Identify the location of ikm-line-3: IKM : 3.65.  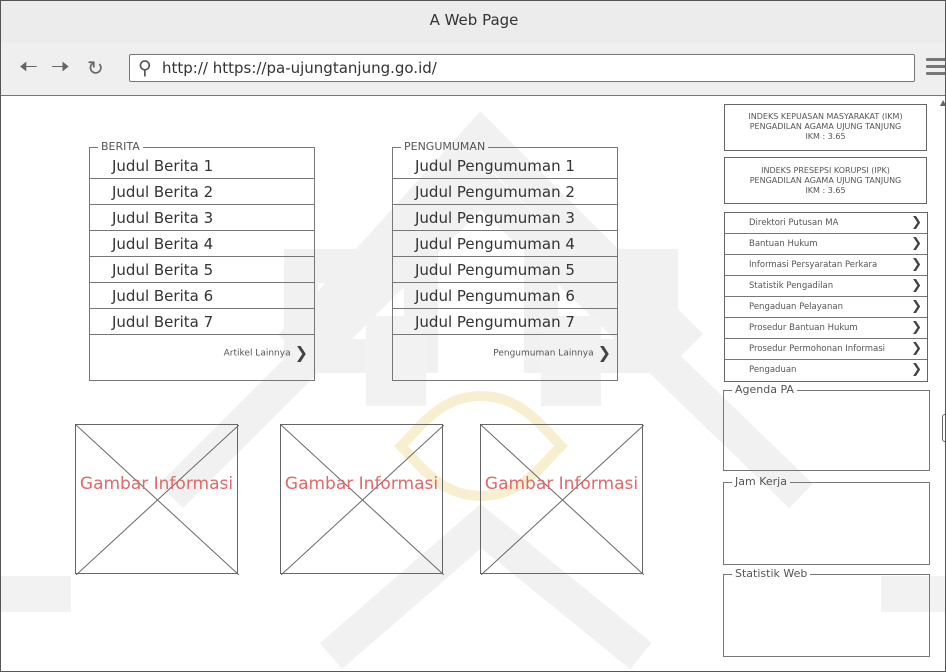
(825, 136).